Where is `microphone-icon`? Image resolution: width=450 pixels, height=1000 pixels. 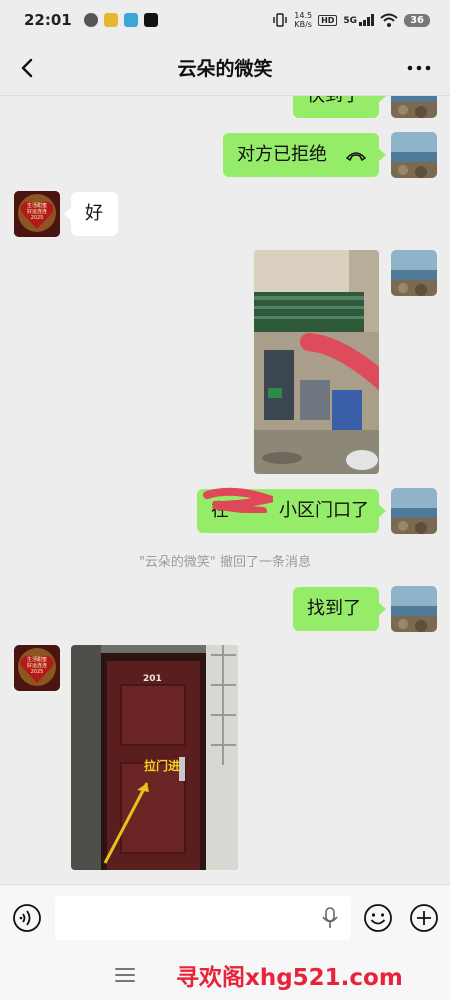 microphone-icon is located at coordinates (330, 918).